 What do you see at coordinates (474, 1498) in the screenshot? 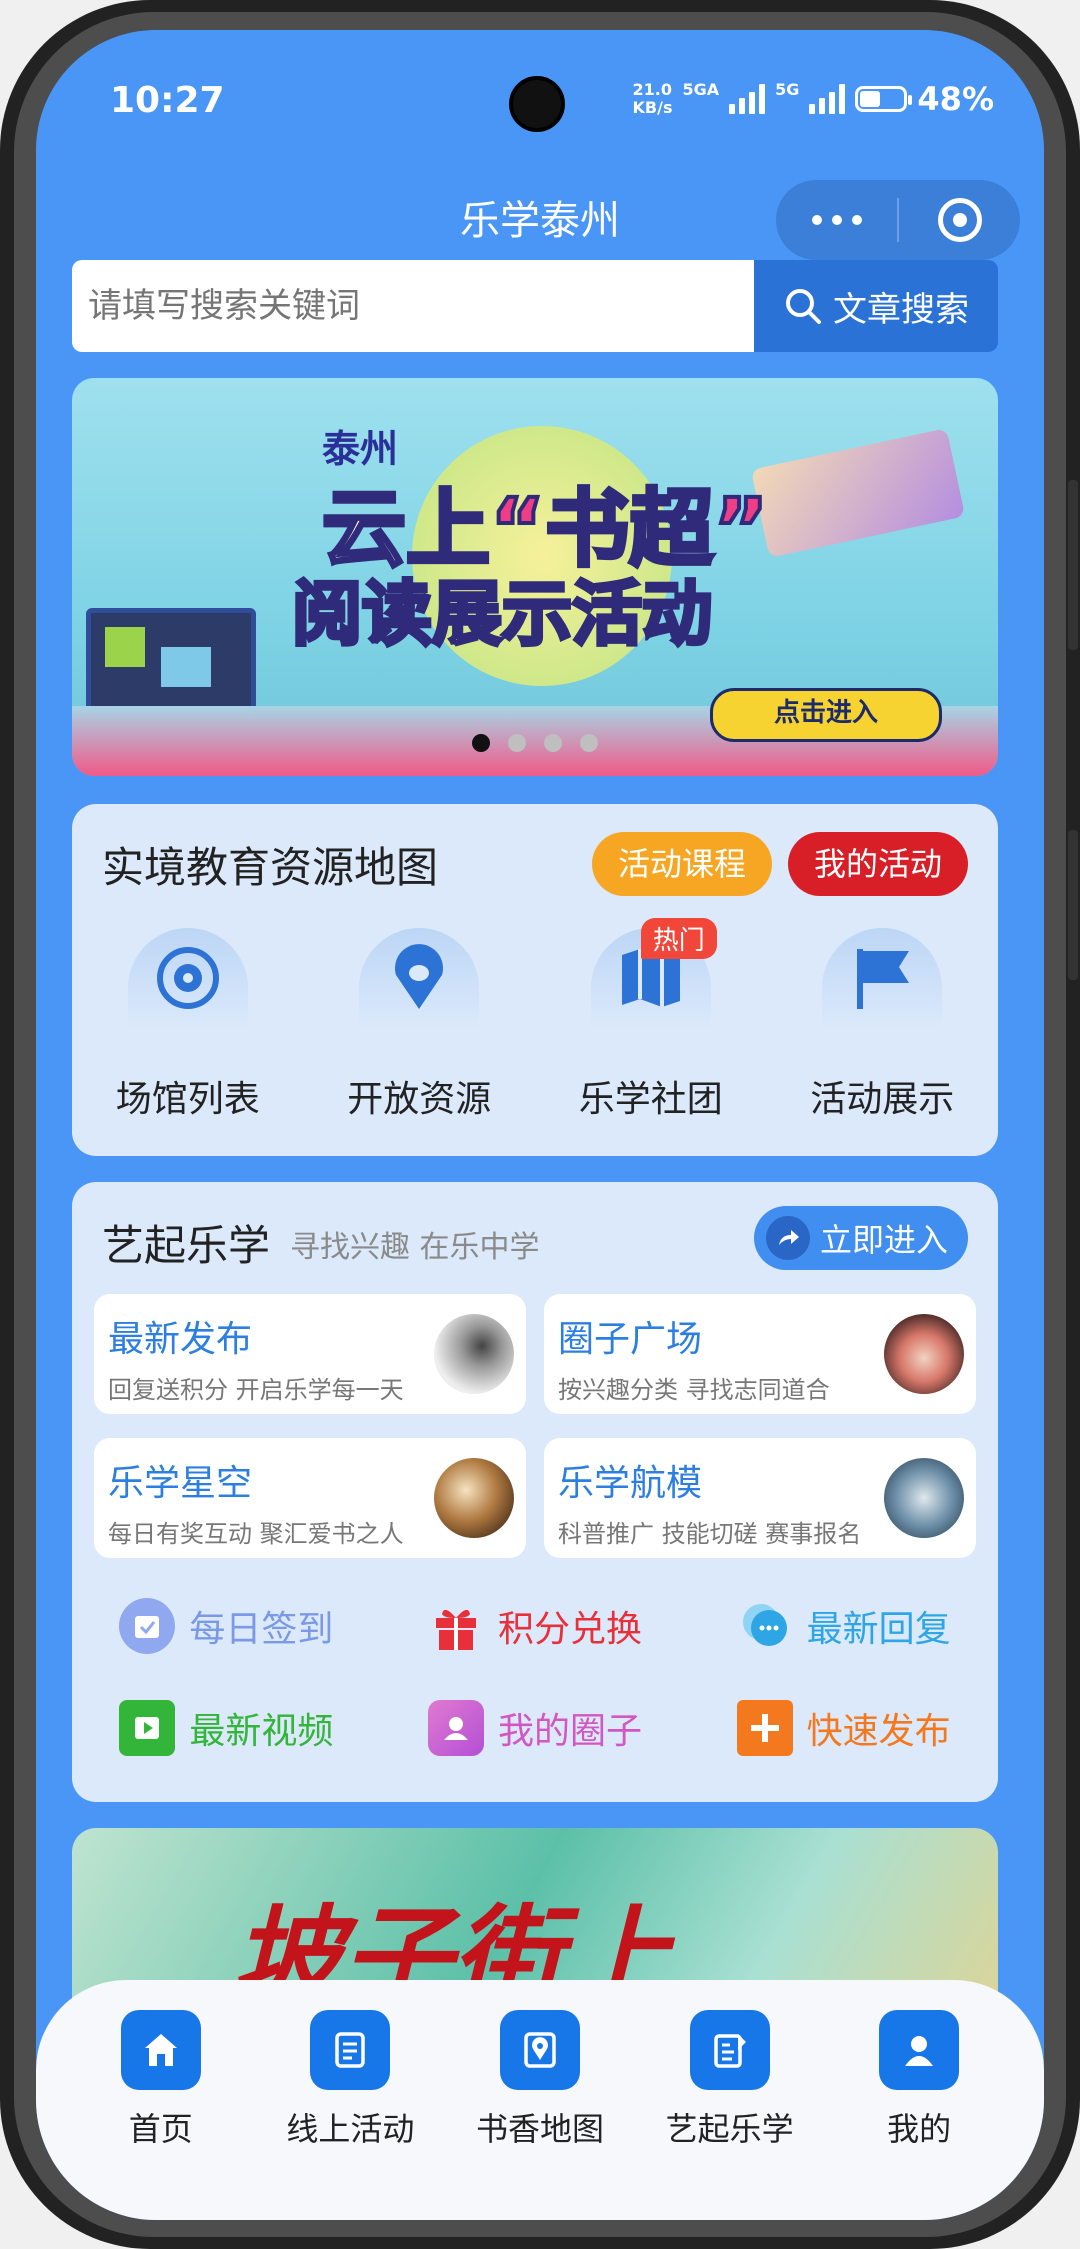
I see `book-coffee-thumbnail` at bounding box center [474, 1498].